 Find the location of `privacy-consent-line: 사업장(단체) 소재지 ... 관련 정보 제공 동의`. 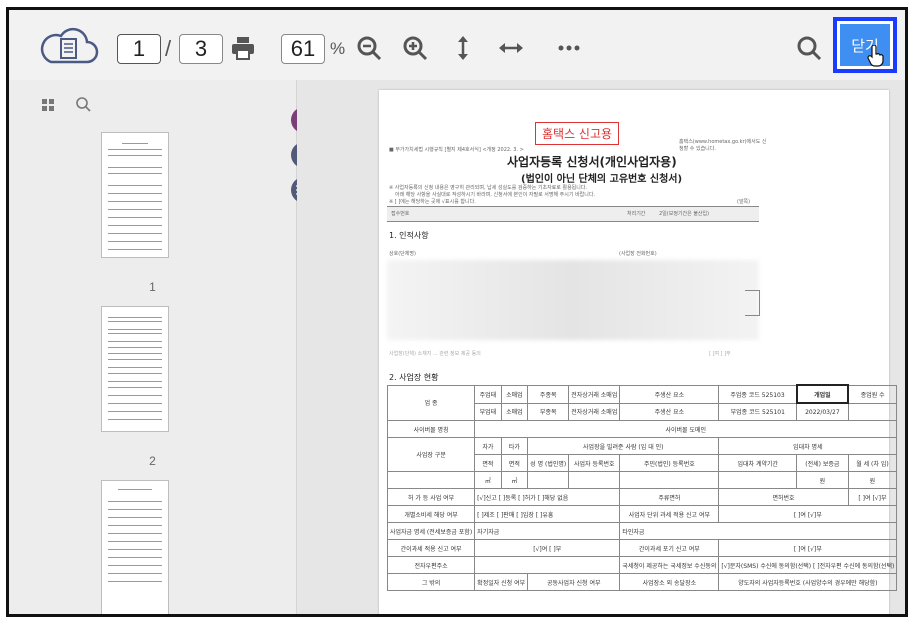

privacy-consent-line: 사업장(단체) 소재지 ... 관련 정보 제공 동의 is located at coordinates (435, 354).